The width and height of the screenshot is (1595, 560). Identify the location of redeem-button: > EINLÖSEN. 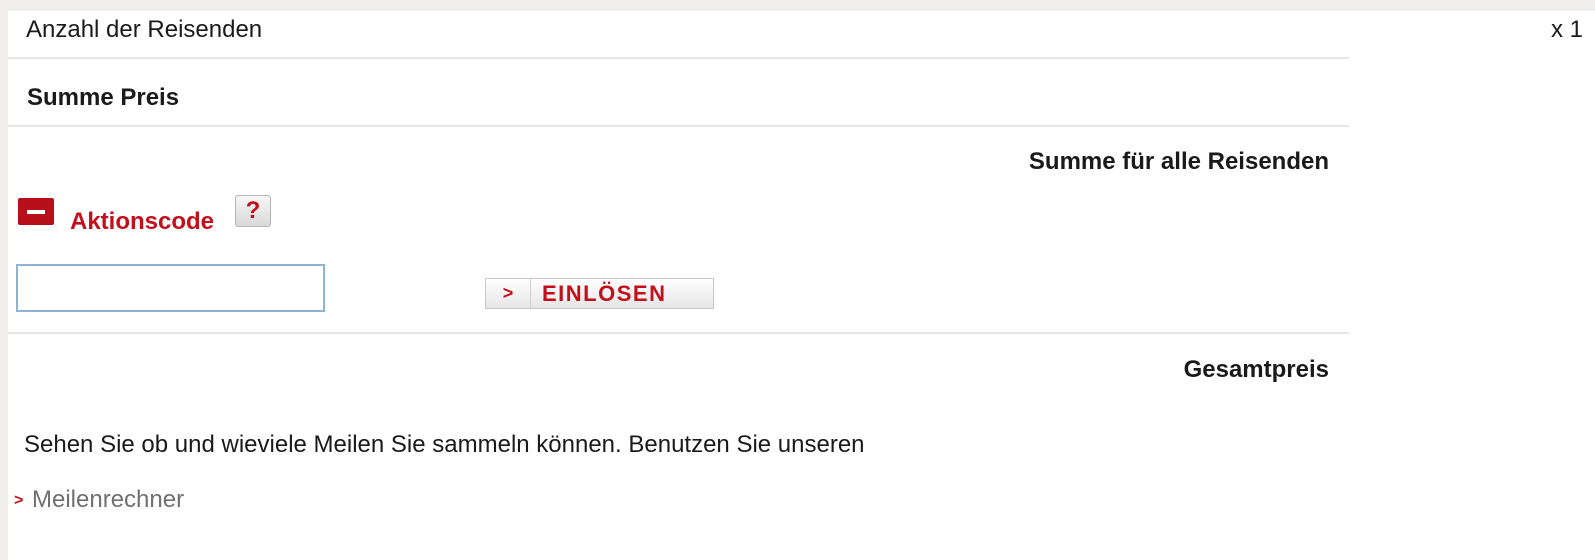
(599, 293).